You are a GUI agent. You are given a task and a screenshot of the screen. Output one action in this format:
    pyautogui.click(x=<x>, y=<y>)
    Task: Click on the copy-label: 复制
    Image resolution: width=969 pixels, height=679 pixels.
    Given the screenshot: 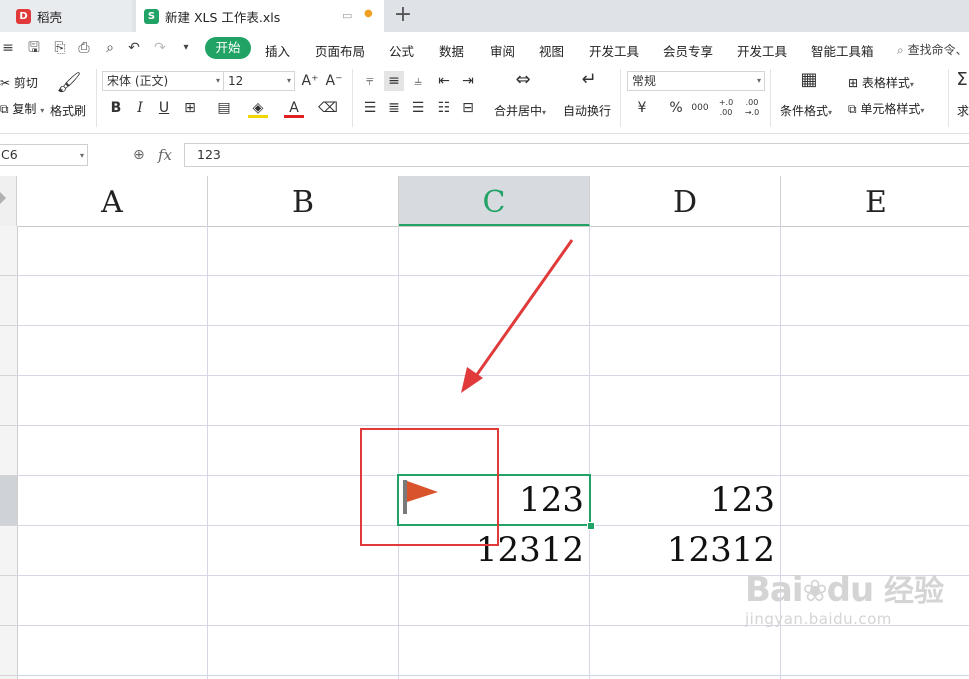 What is the action you would take?
    pyautogui.click(x=24, y=109)
    